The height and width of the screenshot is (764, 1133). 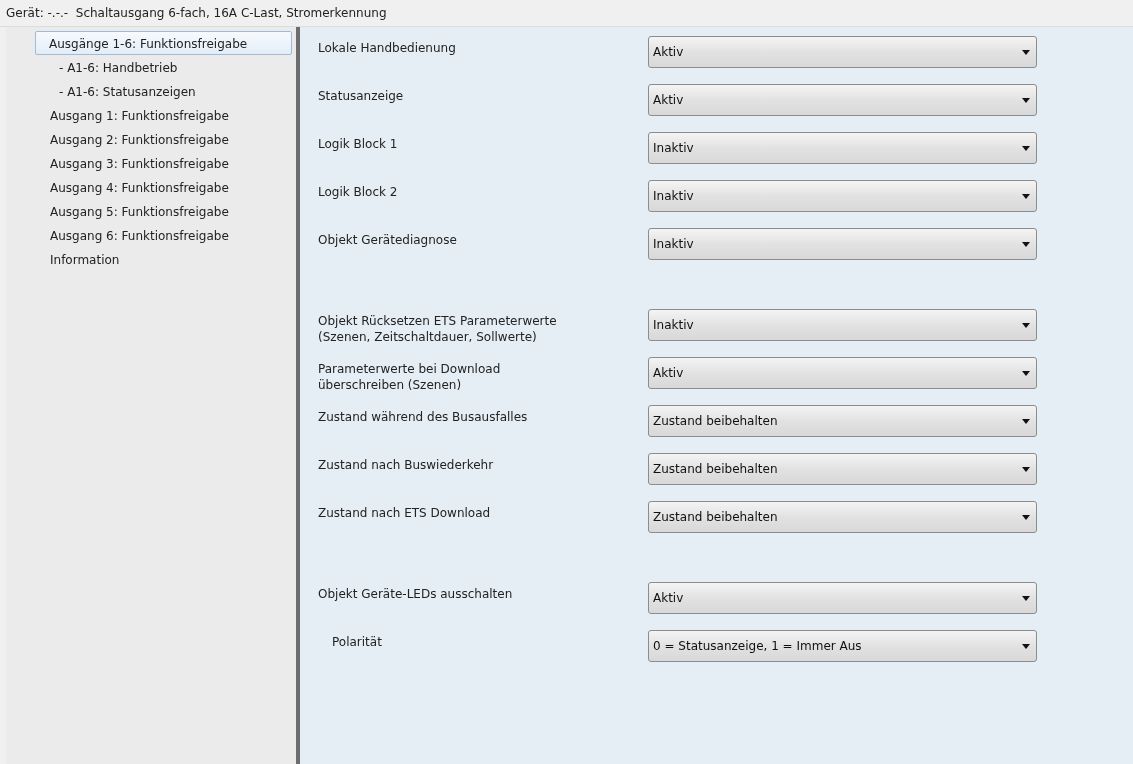 What do you see at coordinates (405, 513) in the screenshot?
I see `setting-label: Zustand nach ETS Download` at bounding box center [405, 513].